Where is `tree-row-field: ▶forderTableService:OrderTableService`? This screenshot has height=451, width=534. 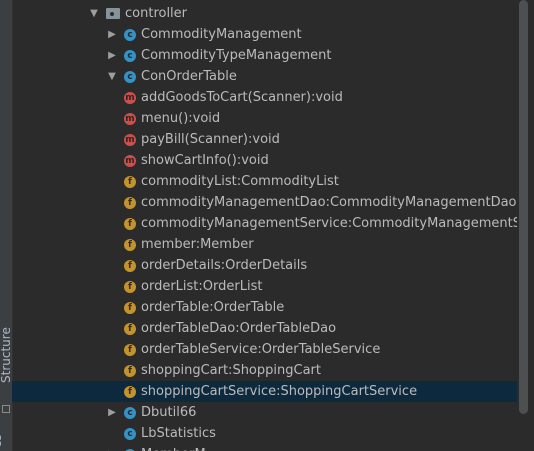
tree-row-field: ▶forderTableService:OrderTableService is located at coordinates (264, 349).